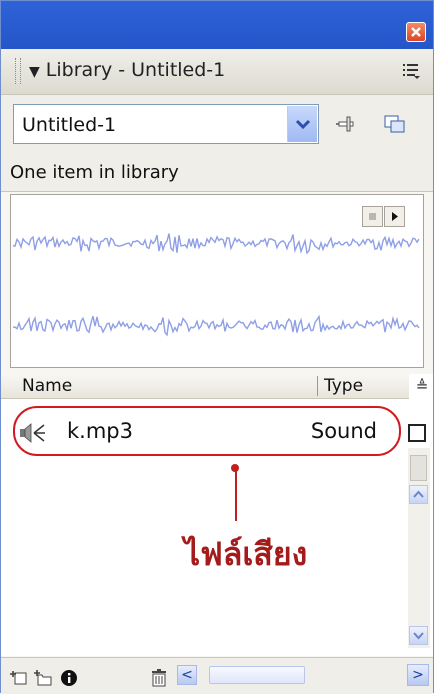 Image resolution: width=434 pixels, height=694 pixels. What do you see at coordinates (422, 386) in the screenshot?
I see `sort-order-button: ≜` at bounding box center [422, 386].